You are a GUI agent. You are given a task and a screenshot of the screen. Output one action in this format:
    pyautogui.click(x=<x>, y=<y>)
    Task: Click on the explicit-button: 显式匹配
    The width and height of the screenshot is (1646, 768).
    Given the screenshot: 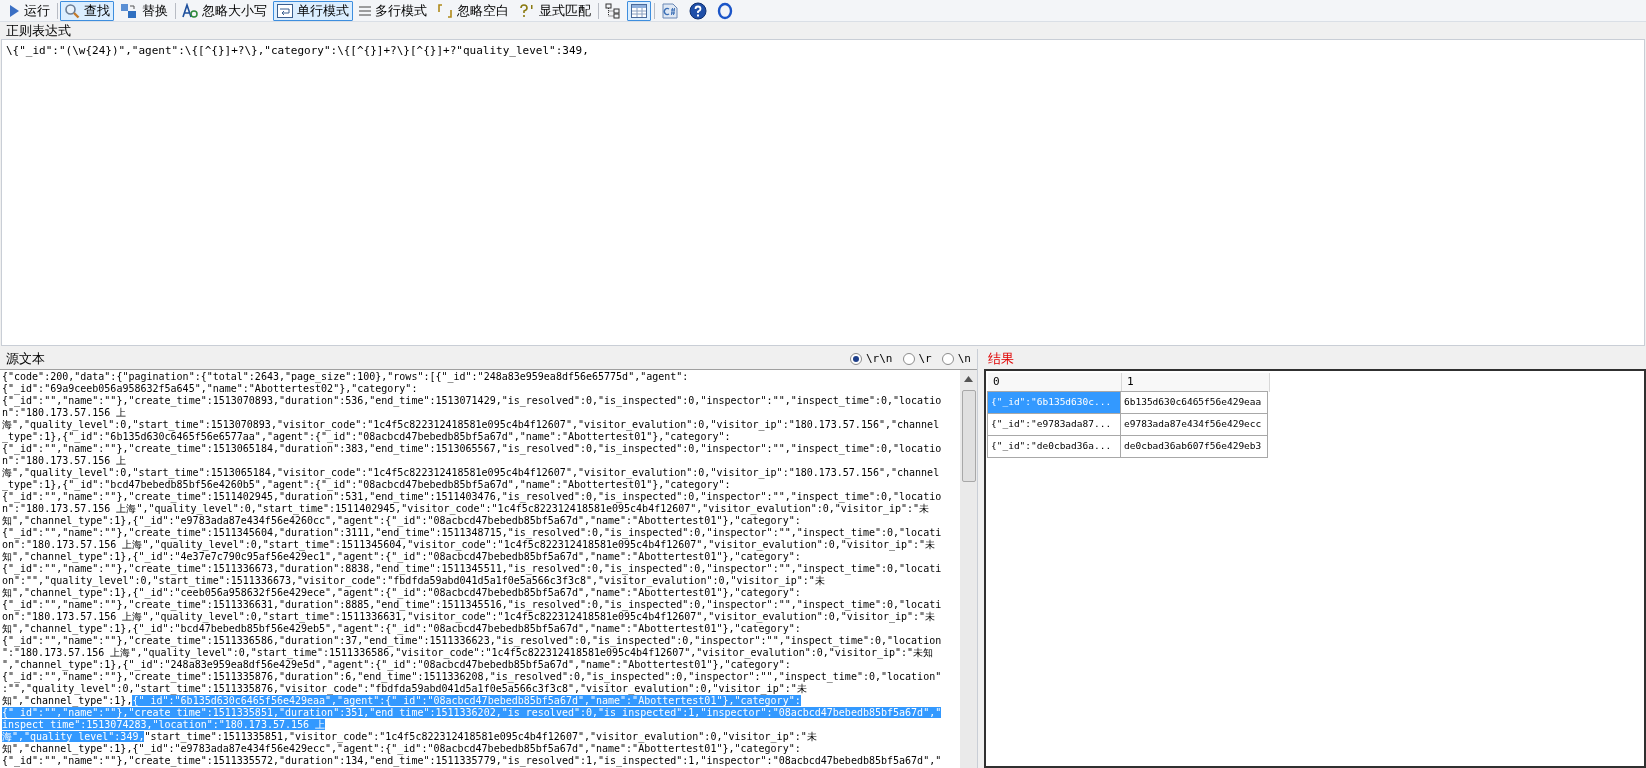 What is the action you would take?
    pyautogui.click(x=555, y=10)
    